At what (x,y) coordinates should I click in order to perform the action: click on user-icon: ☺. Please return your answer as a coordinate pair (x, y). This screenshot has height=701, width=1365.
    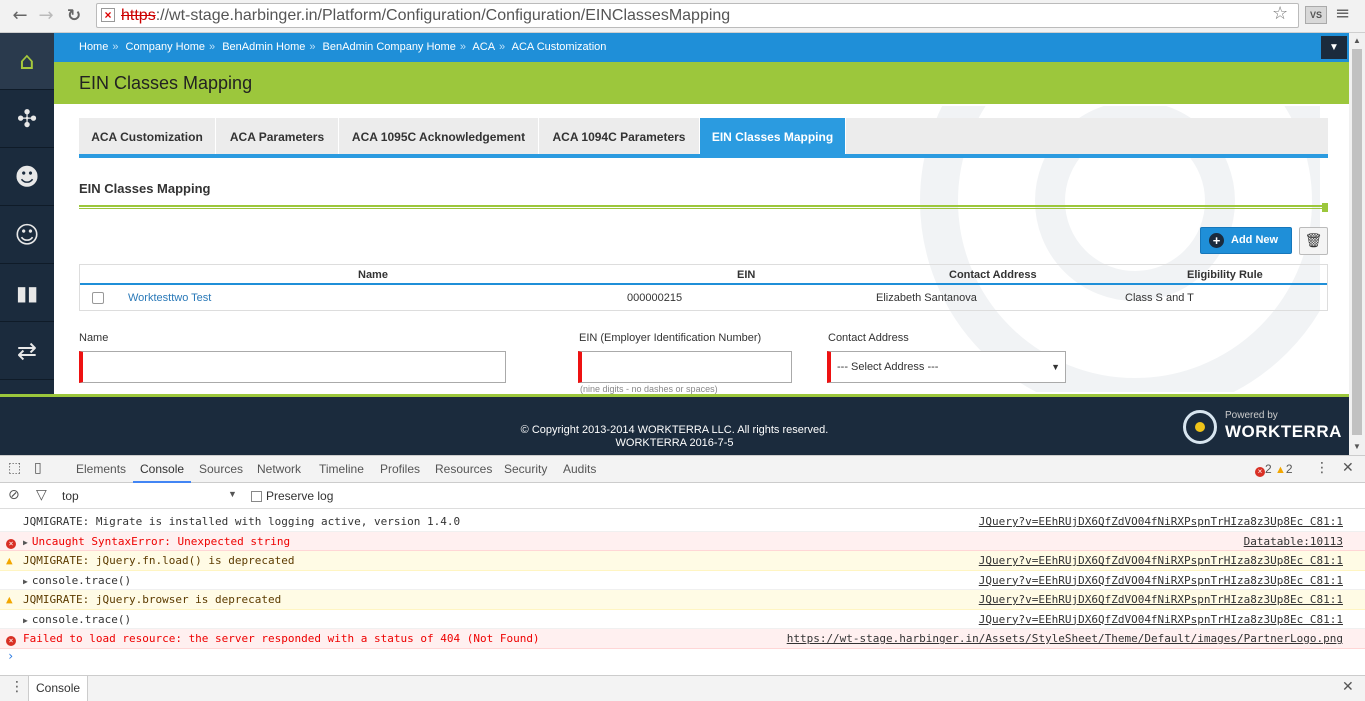
    Looking at the image, I should click on (27, 235).